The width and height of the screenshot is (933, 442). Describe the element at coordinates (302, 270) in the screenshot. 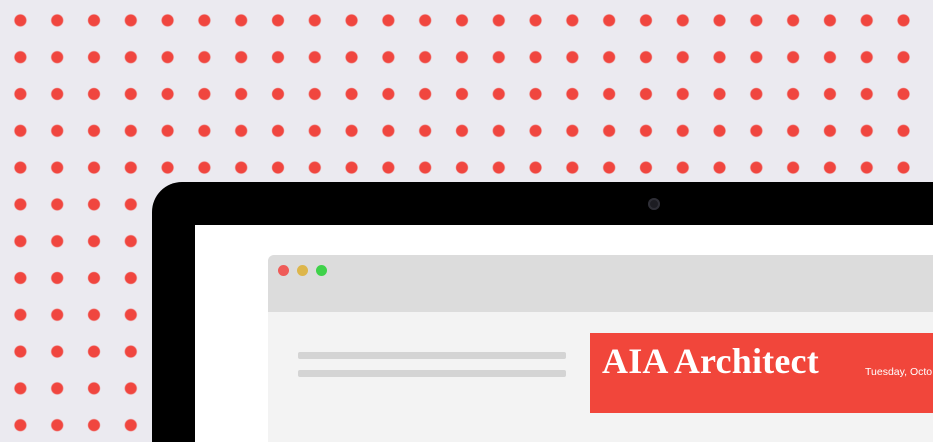

I see `window-minimize-icon` at that location.